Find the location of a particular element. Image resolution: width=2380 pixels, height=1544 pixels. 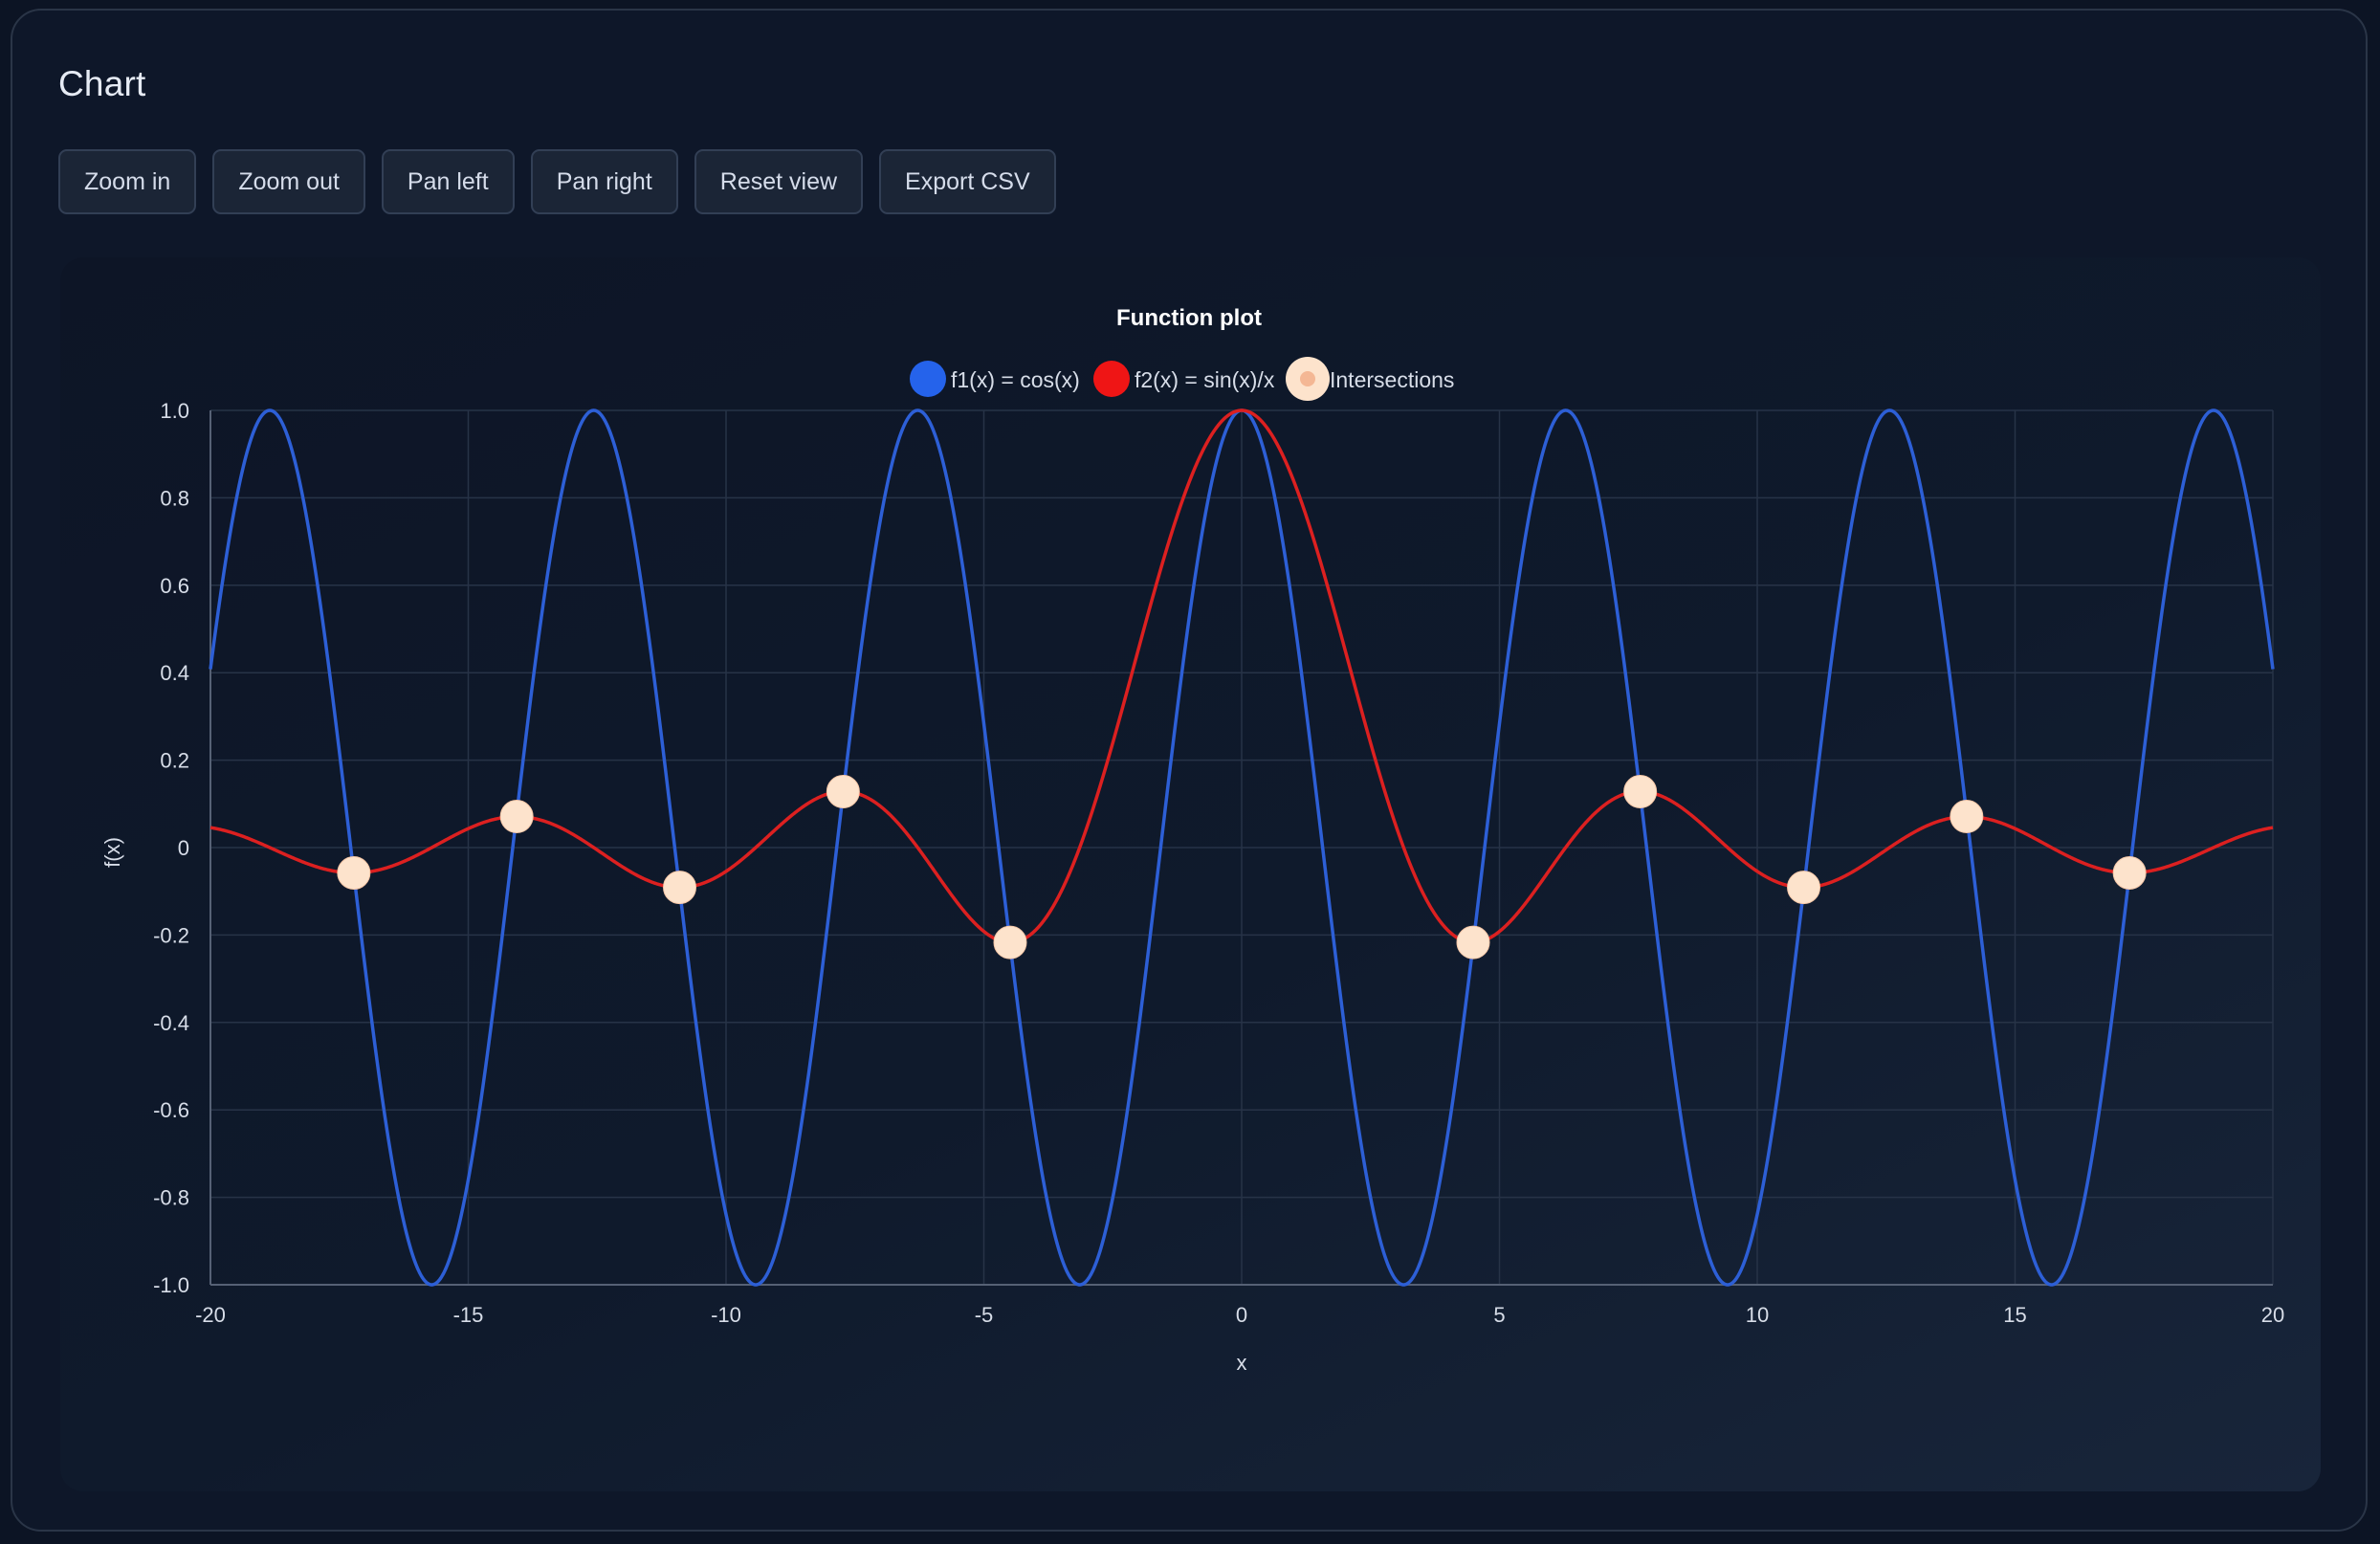

legend-item-f2: f2(x) = sin(x)/x is located at coordinates (1184, 379).